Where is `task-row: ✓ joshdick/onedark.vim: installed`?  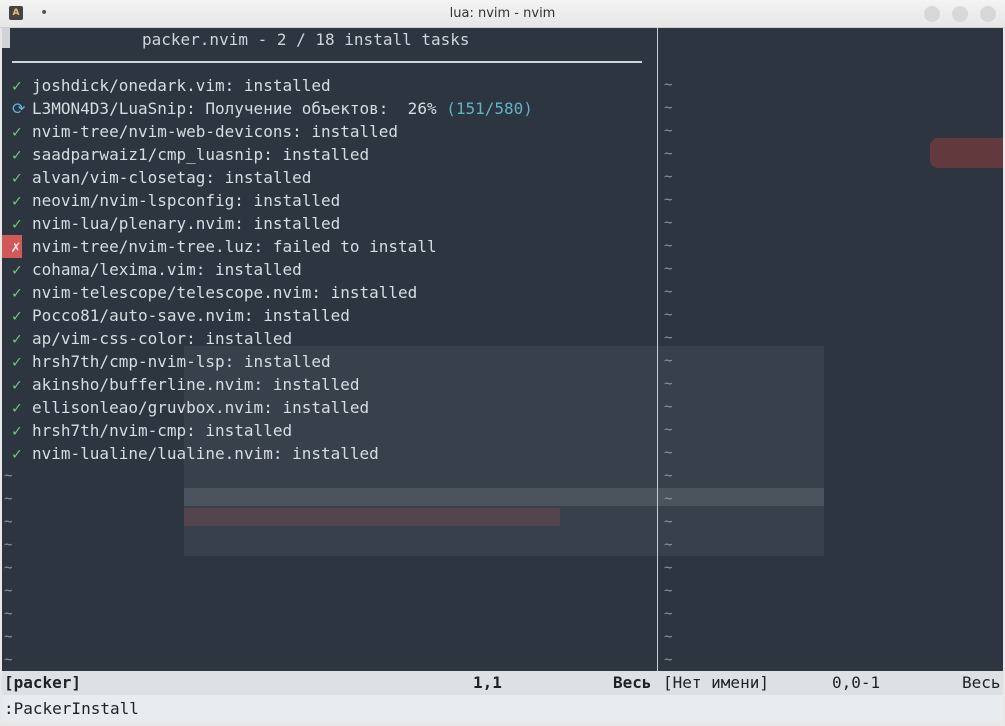 task-row: ✓ joshdick/onedark.vim: installed is located at coordinates (329, 85).